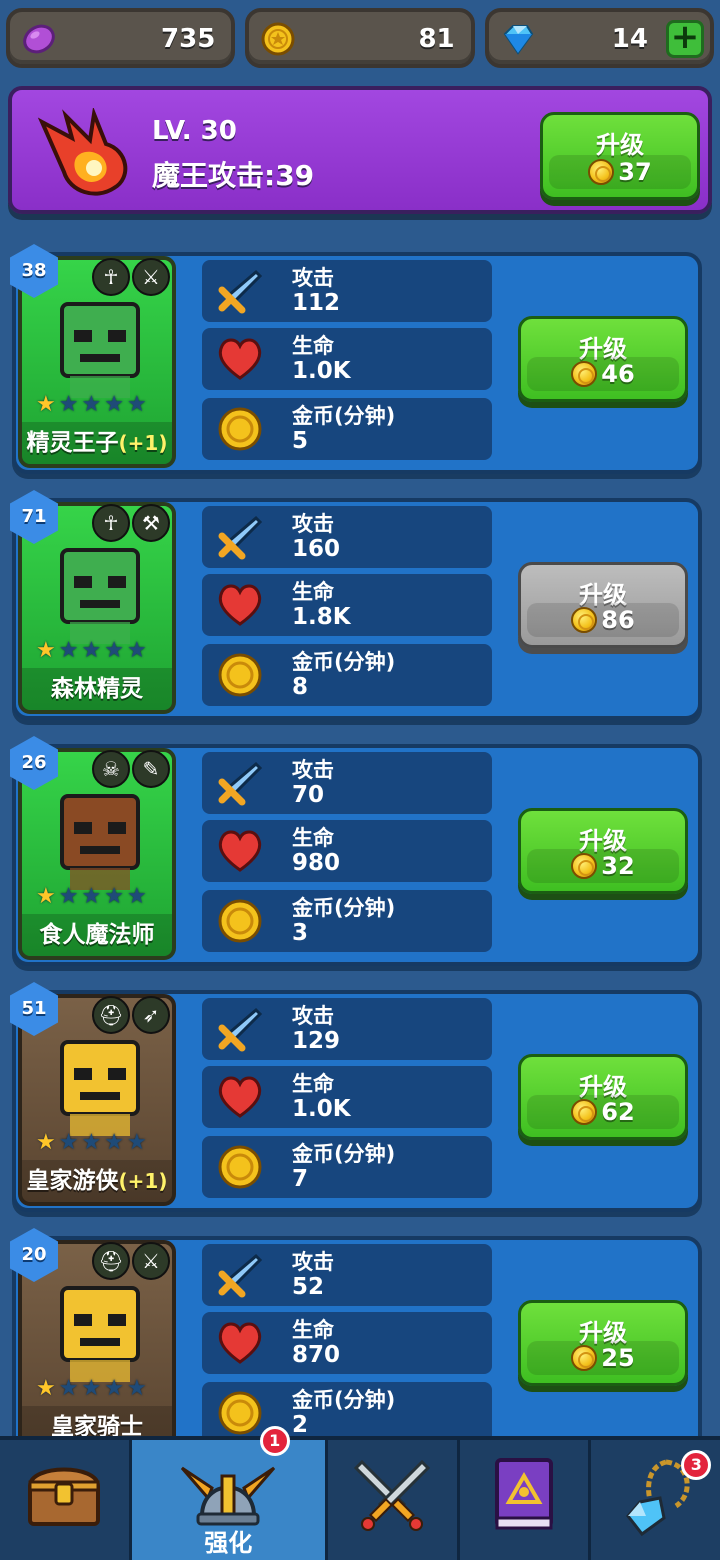 The image size is (720, 1560). I want to click on gold-rate-value: 7, so click(300, 1179).